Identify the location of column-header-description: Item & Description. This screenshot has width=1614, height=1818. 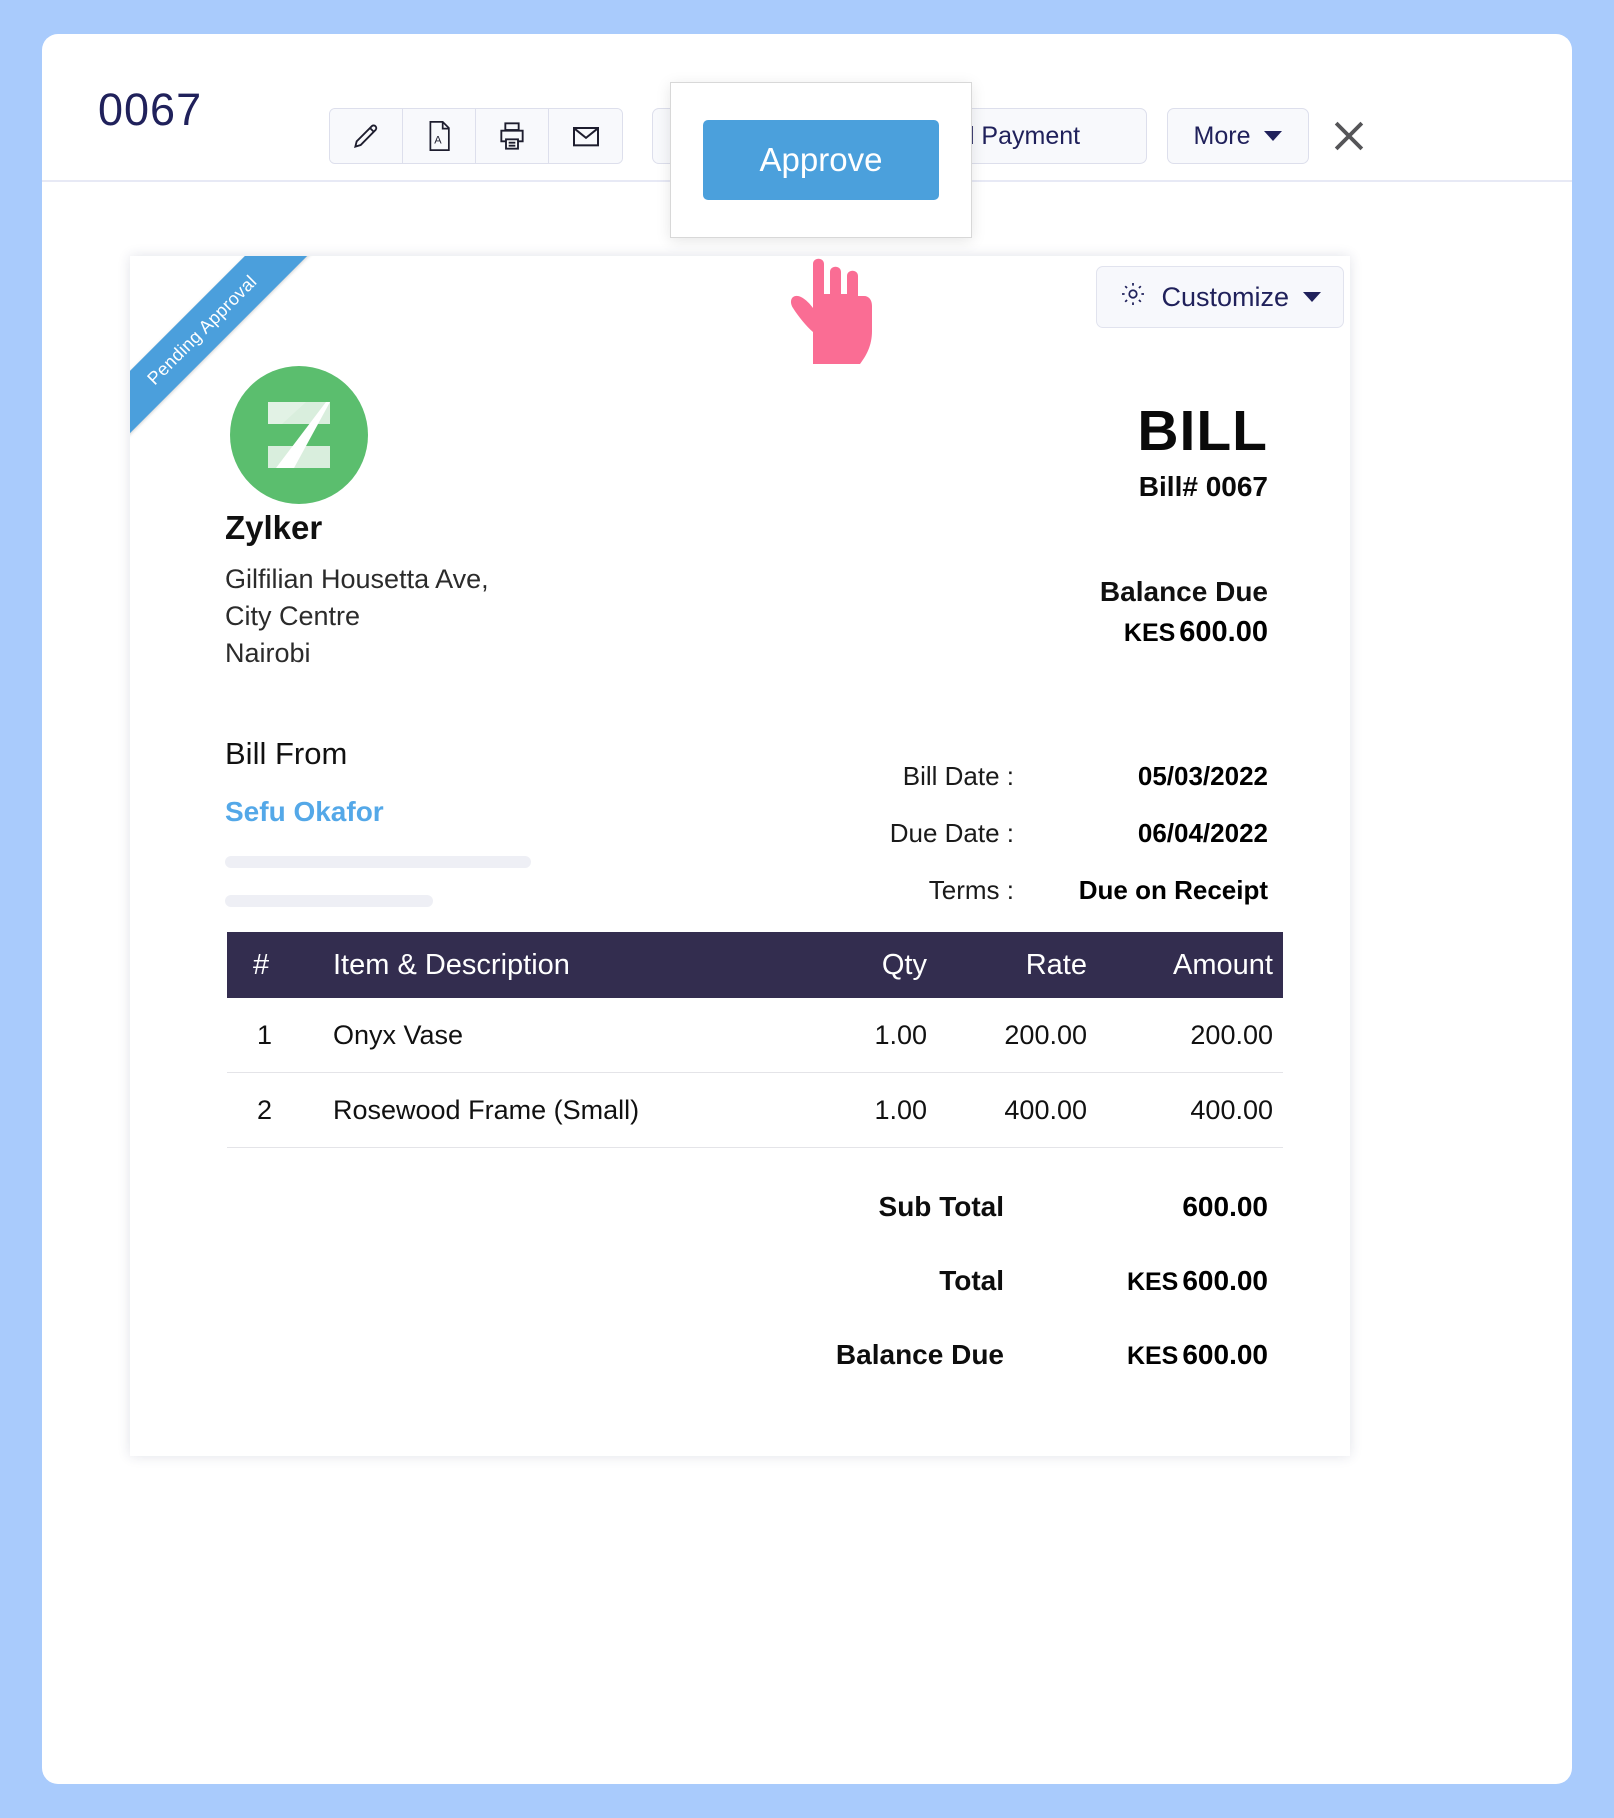
(451, 964).